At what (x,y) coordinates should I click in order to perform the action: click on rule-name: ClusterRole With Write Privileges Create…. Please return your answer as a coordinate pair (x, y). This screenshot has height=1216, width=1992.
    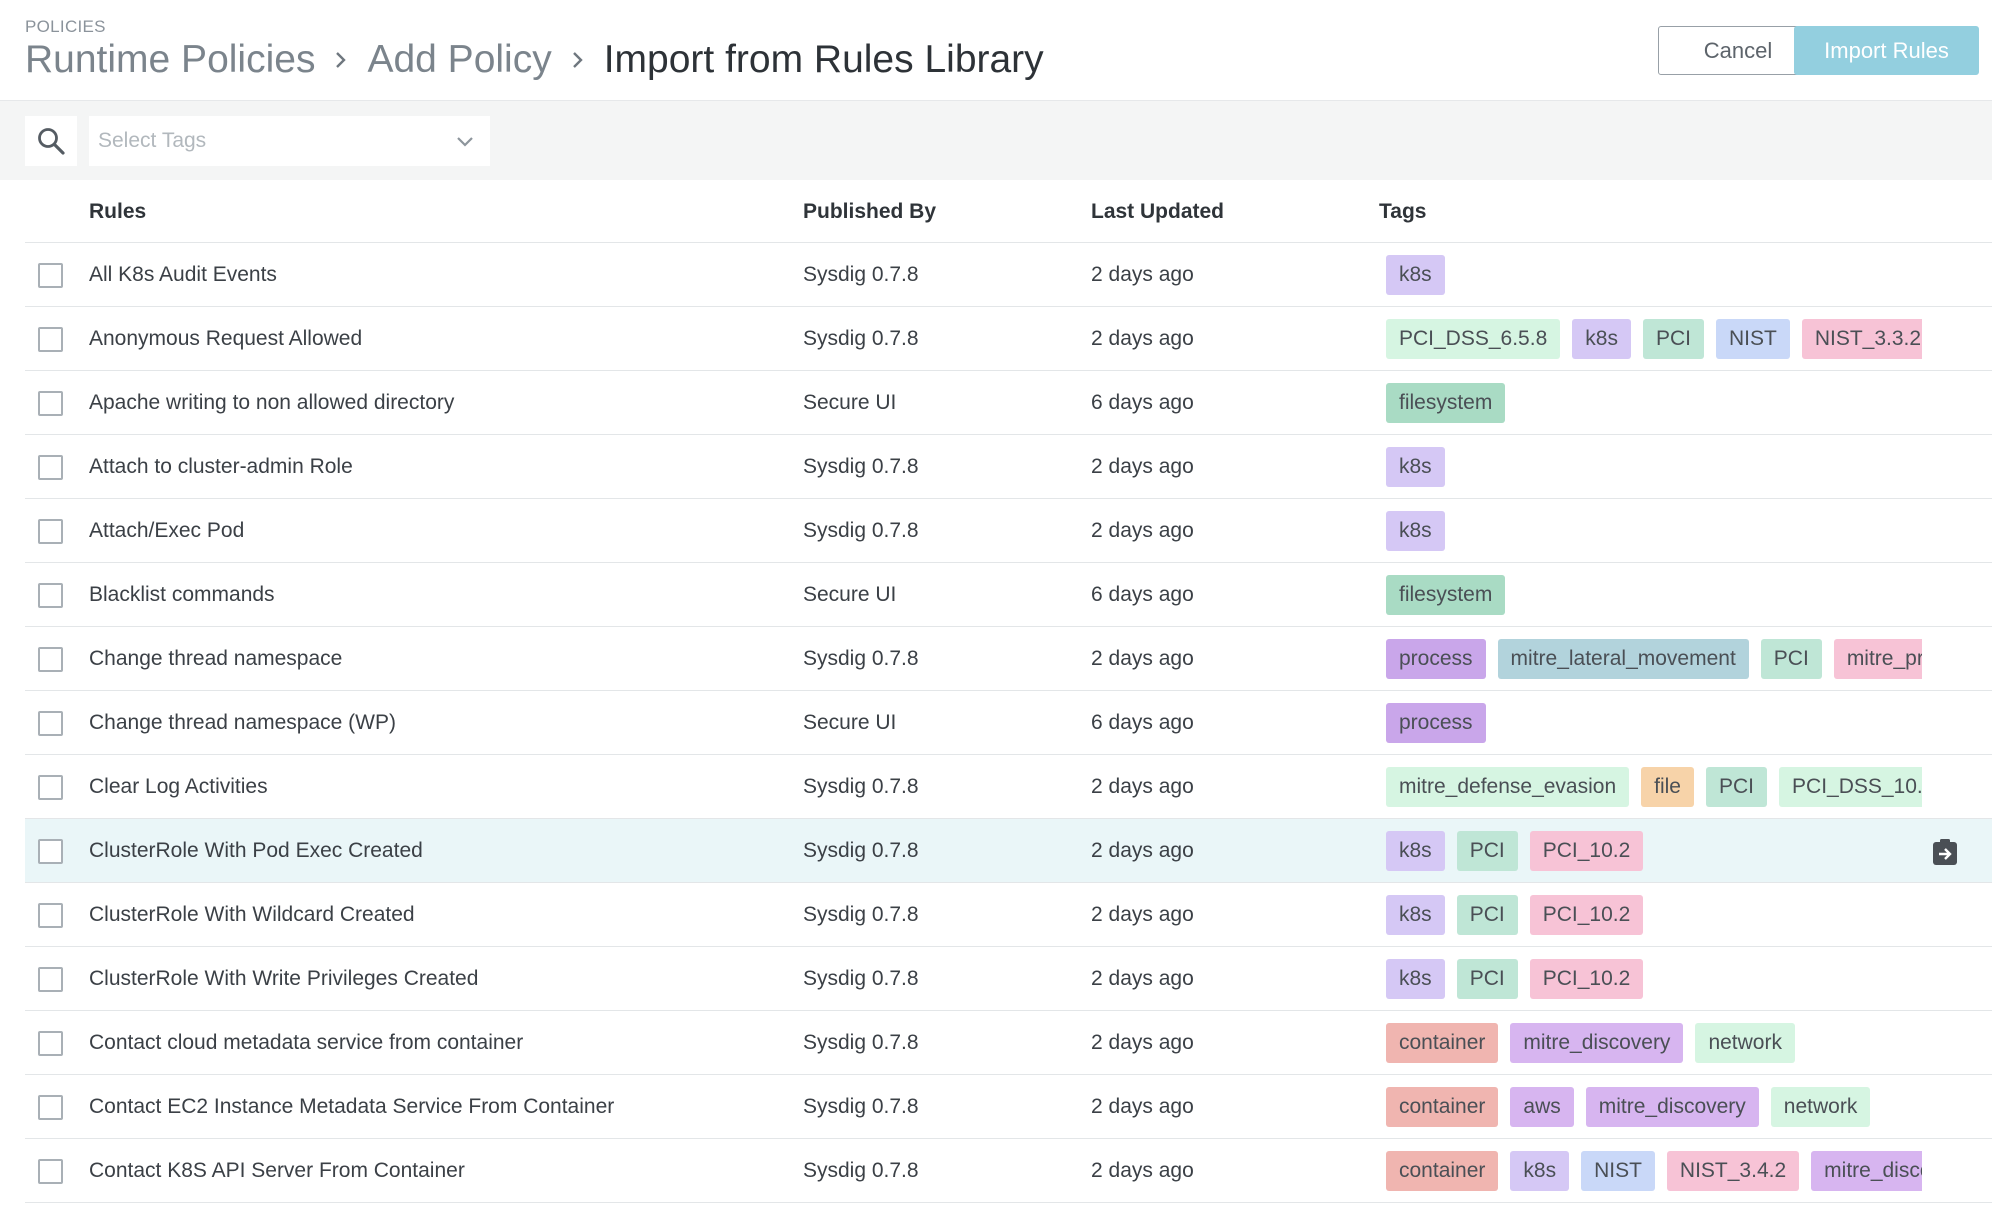
    Looking at the image, I should click on (284, 978).